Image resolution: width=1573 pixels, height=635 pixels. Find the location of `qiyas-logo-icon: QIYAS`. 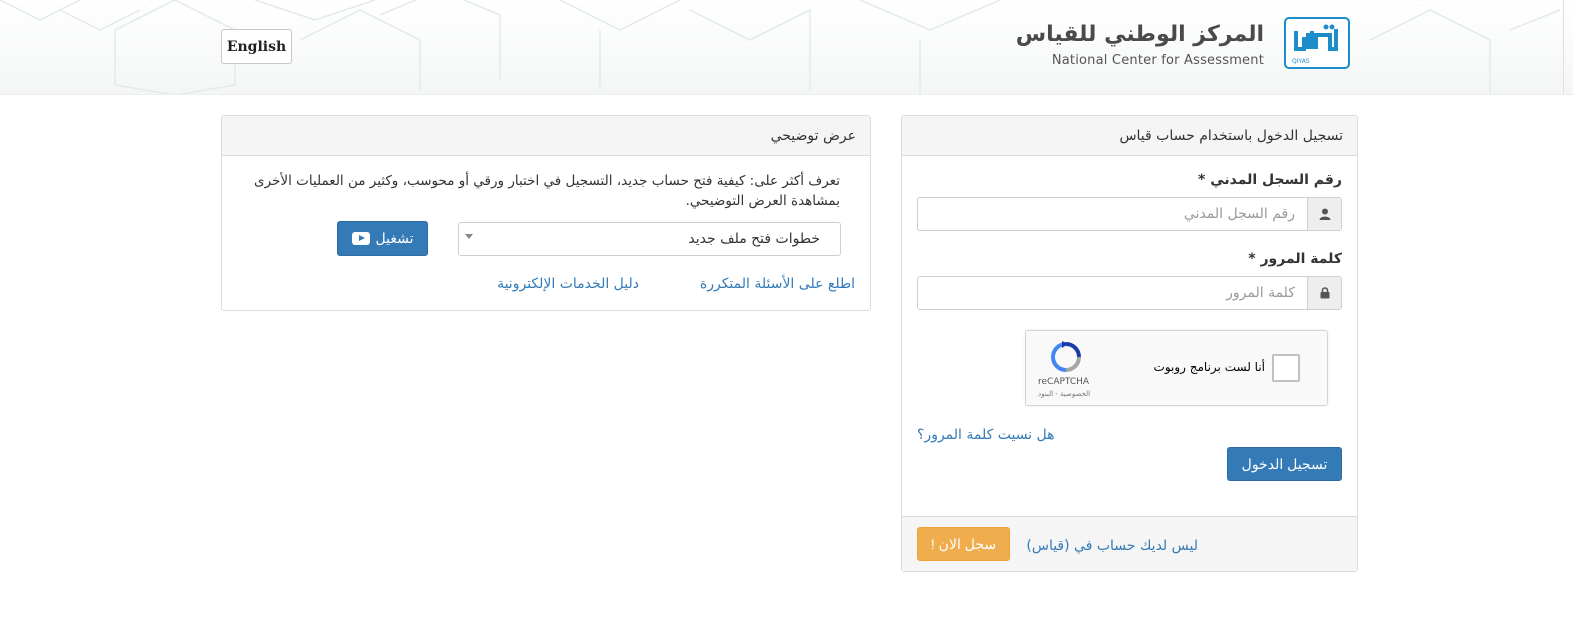

qiyas-logo-icon: QIYAS is located at coordinates (1317, 43).